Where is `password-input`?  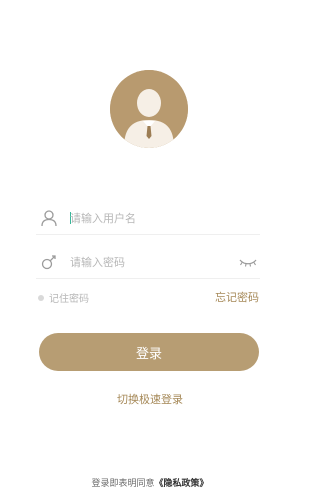 password-input is located at coordinates (145, 262).